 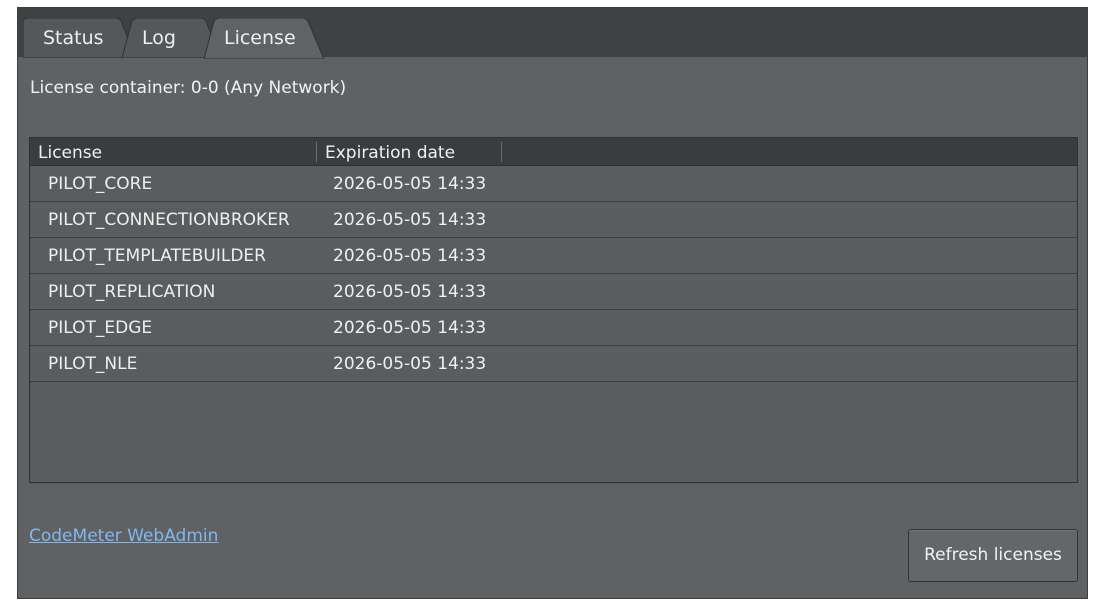 I want to click on license-name-cell: PILOT_CORE, so click(x=100, y=184).